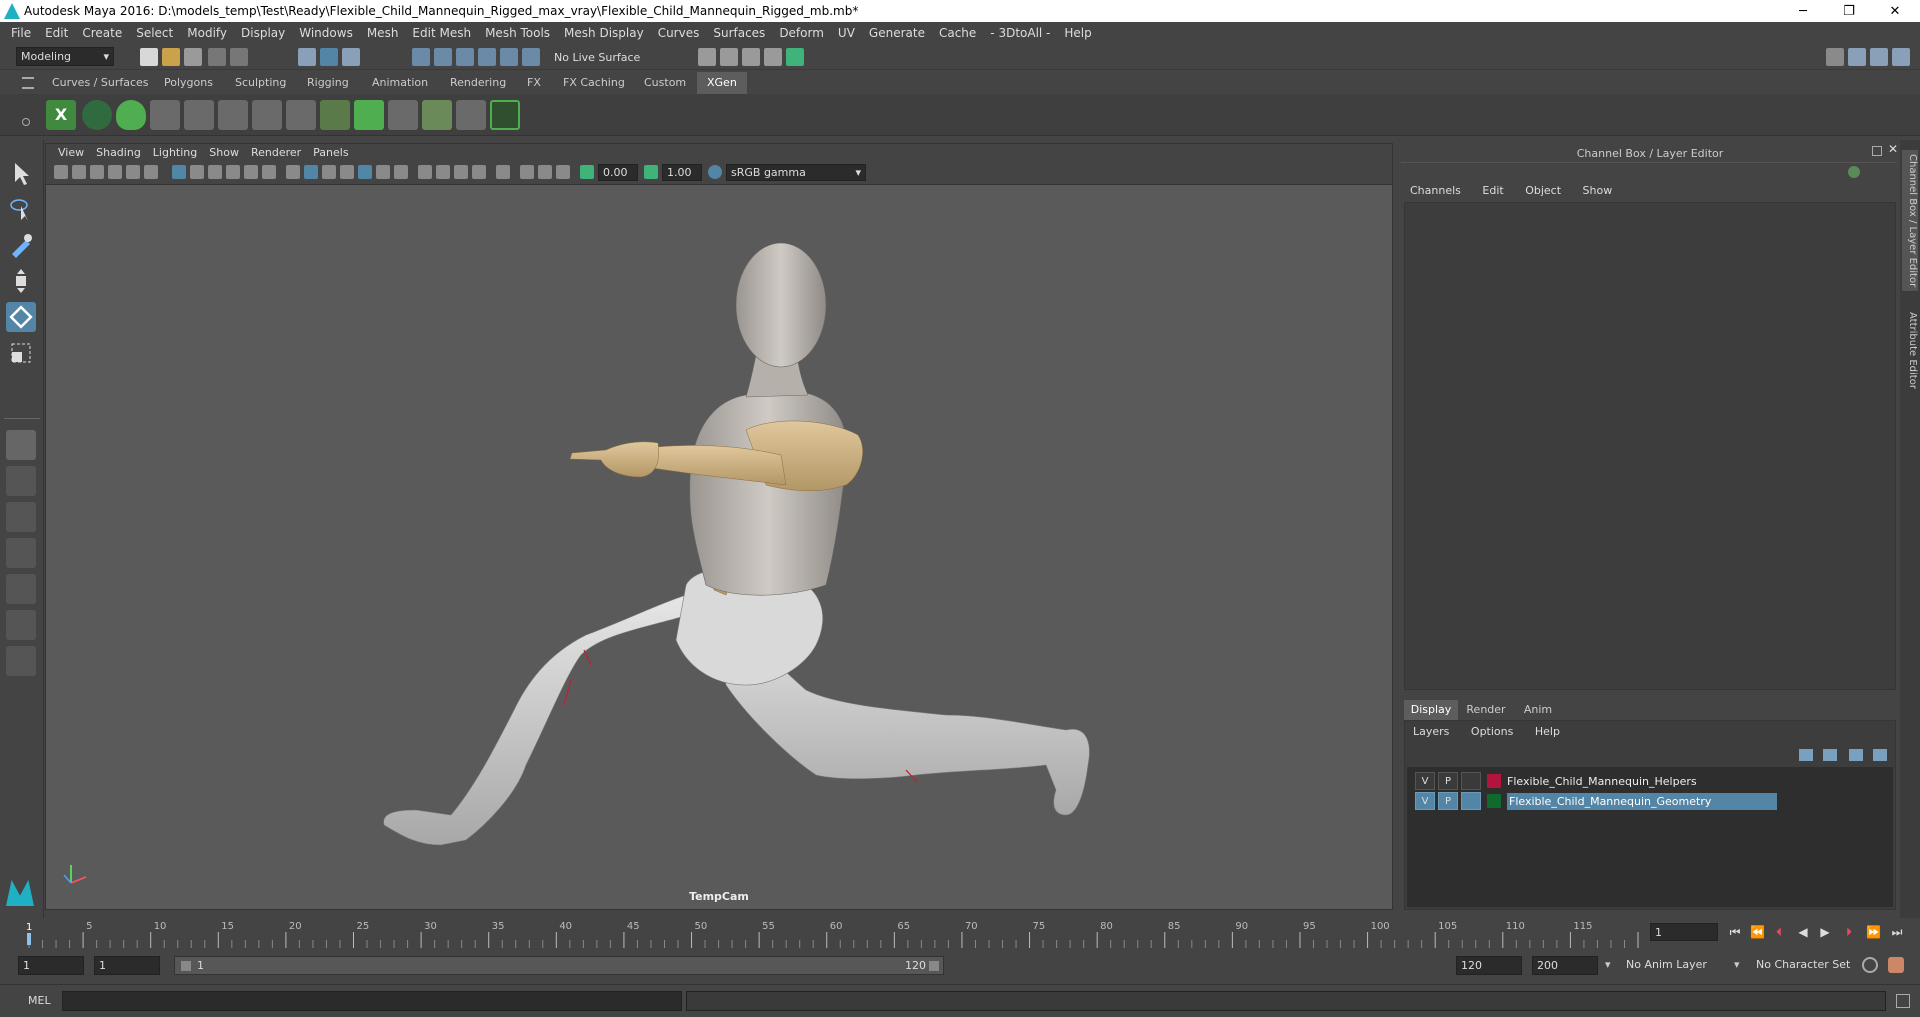 The image size is (1920, 1017). Describe the element at coordinates (1735, 932) in the screenshot. I see `go-to-start-icon: ⏮` at that location.